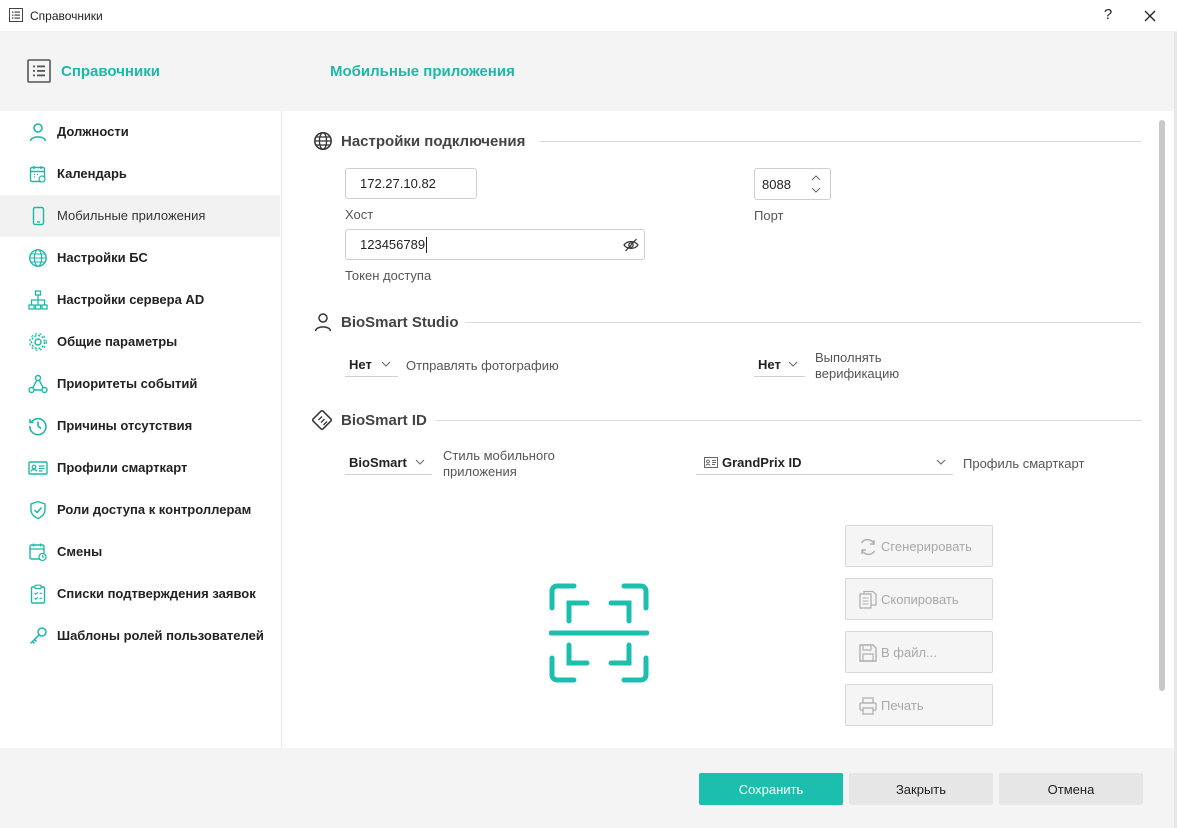 The height and width of the screenshot is (828, 1177). What do you see at coordinates (921, 789) in the screenshot?
I see `close-button: Закрыть` at bounding box center [921, 789].